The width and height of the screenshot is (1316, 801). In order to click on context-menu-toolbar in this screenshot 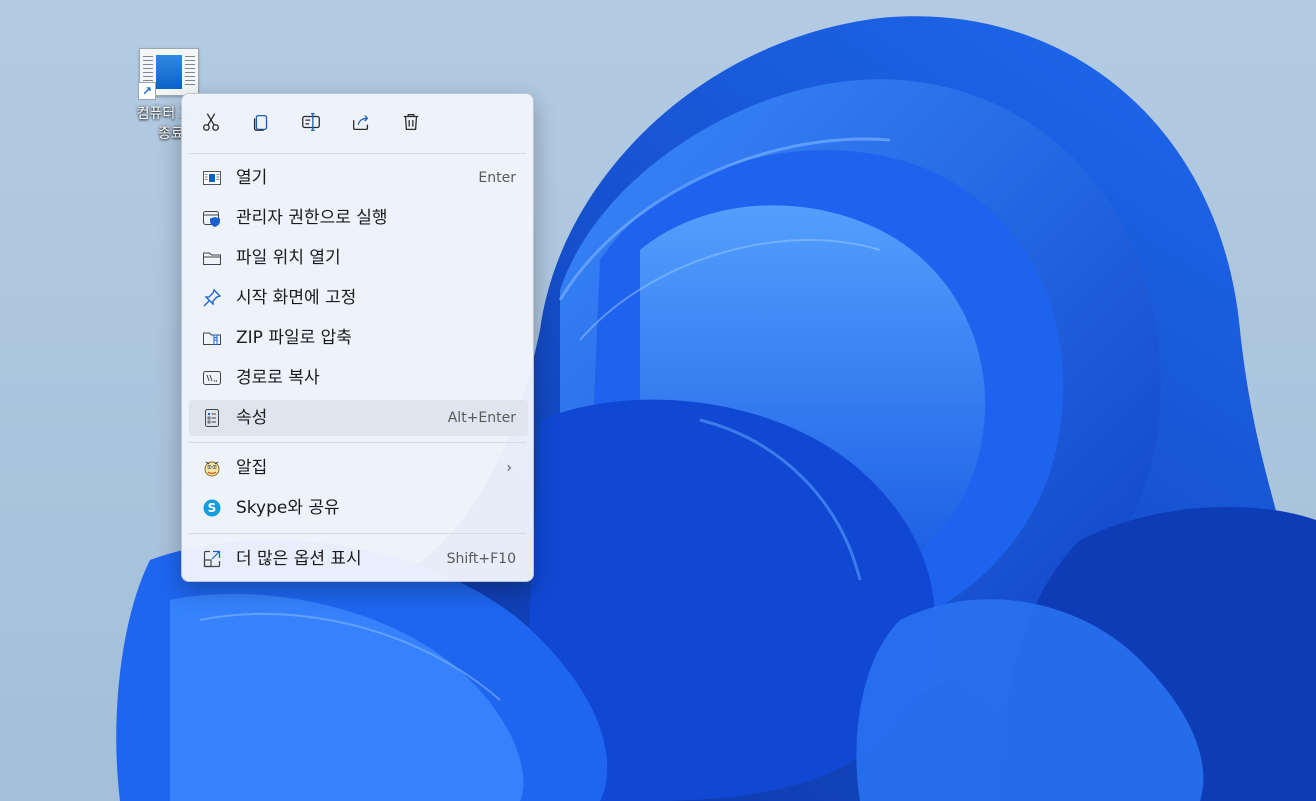, I will do `click(357, 123)`.